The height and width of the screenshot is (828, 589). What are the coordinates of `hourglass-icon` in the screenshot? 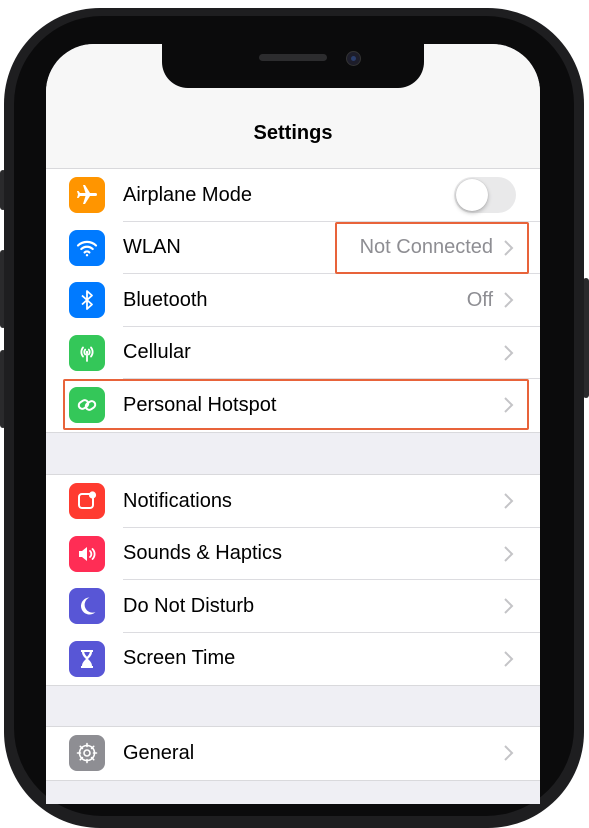 It's located at (87, 658).